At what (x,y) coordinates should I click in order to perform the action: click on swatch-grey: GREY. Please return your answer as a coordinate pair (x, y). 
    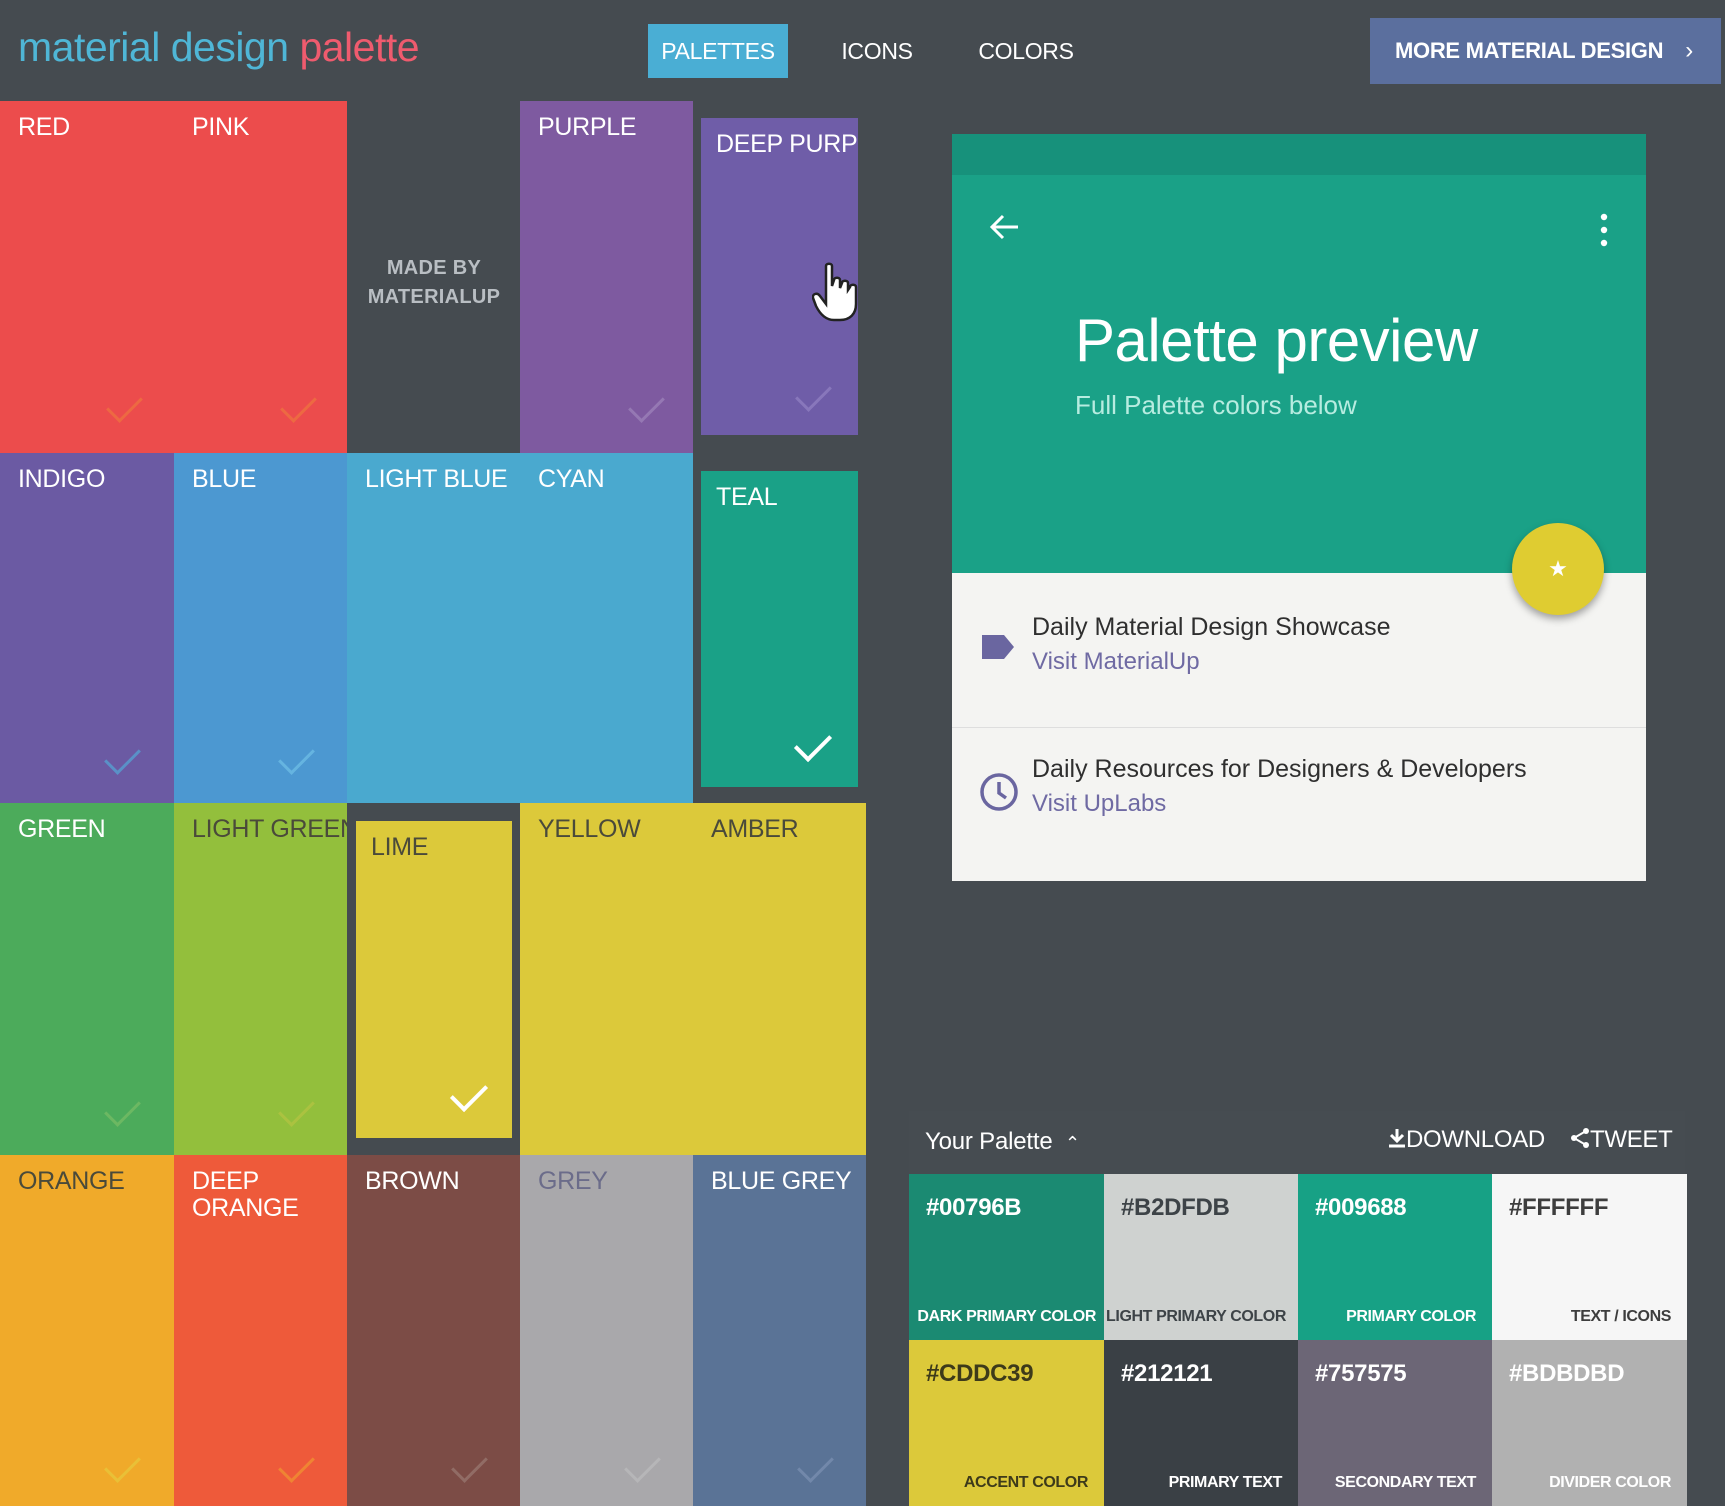
    Looking at the image, I should click on (606, 1330).